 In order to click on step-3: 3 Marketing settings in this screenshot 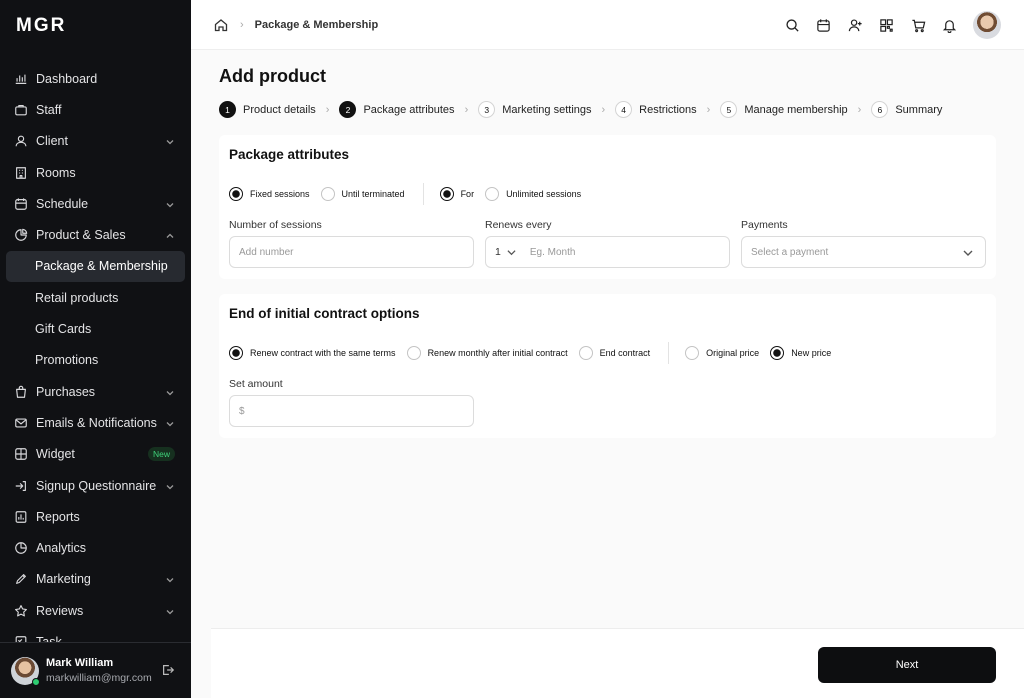, I will do `click(535, 109)`.